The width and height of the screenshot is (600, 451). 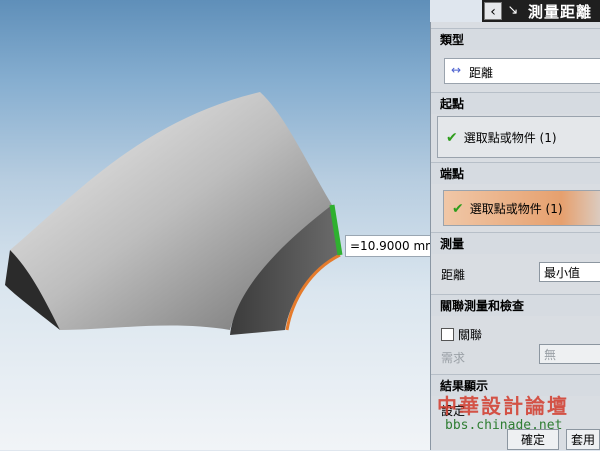 I want to click on type-value: 距離, so click(x=481, y=73).